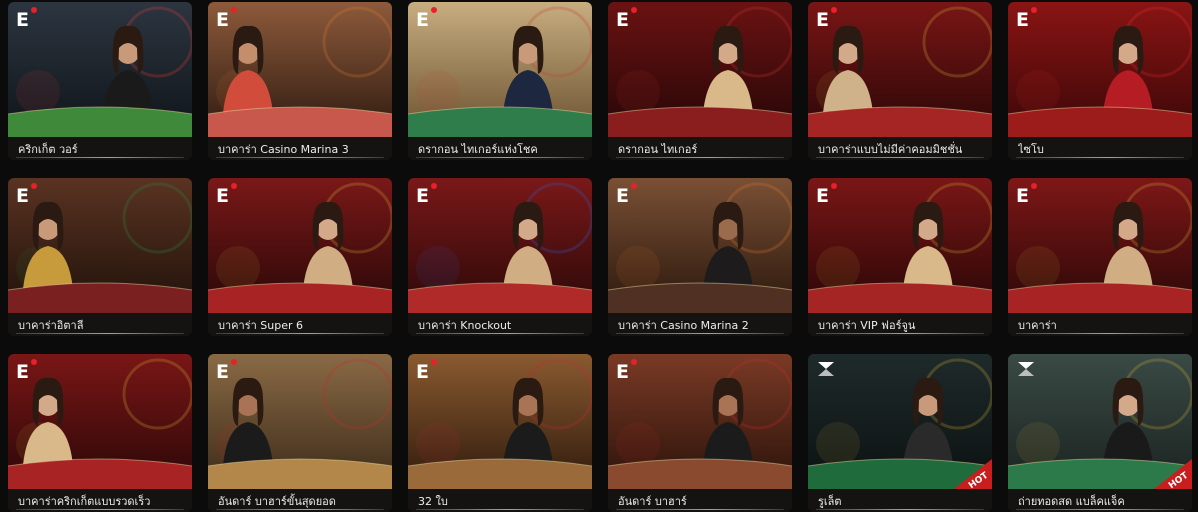 This screenshot has height=512, width=1198. I want to click on game-card-fortune: E บาคาร่าคริกเก็ตแบบรวดเร็ว, so click(100, 433).